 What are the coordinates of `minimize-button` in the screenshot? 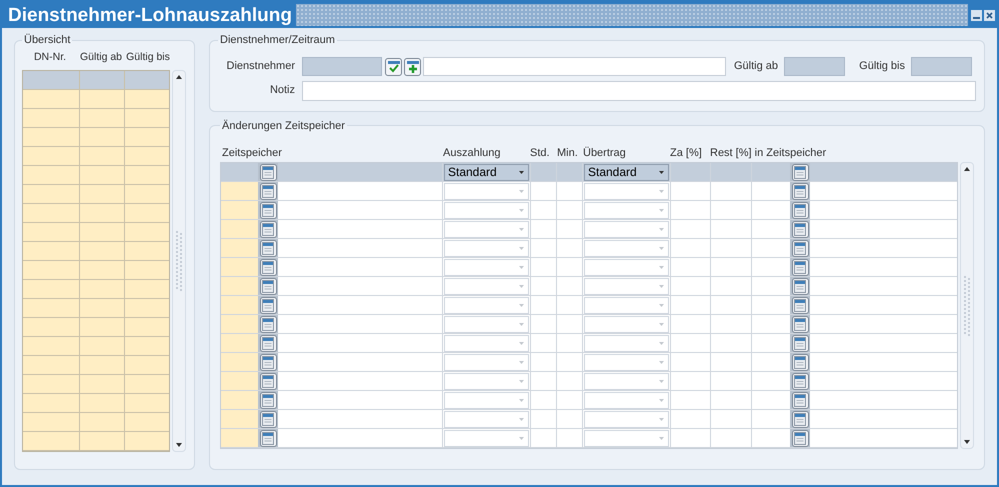 It's located at (976, 15).